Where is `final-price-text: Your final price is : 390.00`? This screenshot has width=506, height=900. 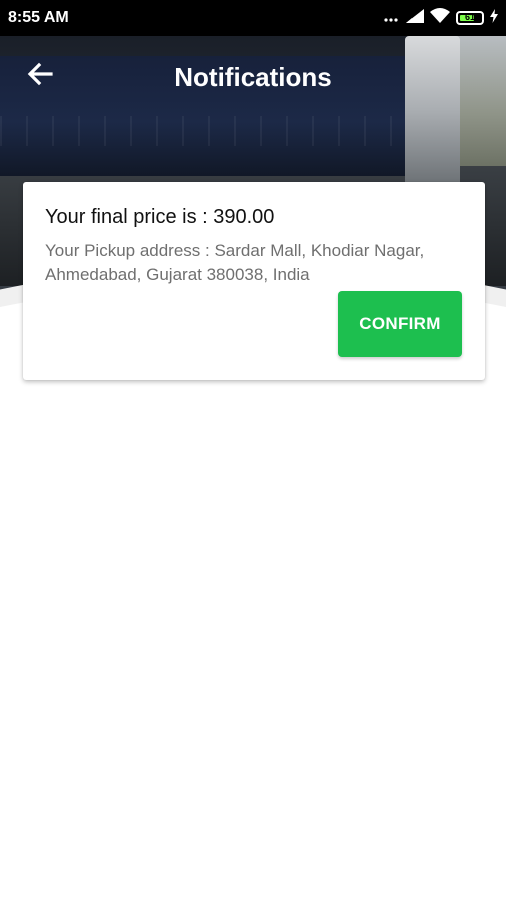
final-price-text: Your final price is : 390.00 is located at coordinates (160, 217).